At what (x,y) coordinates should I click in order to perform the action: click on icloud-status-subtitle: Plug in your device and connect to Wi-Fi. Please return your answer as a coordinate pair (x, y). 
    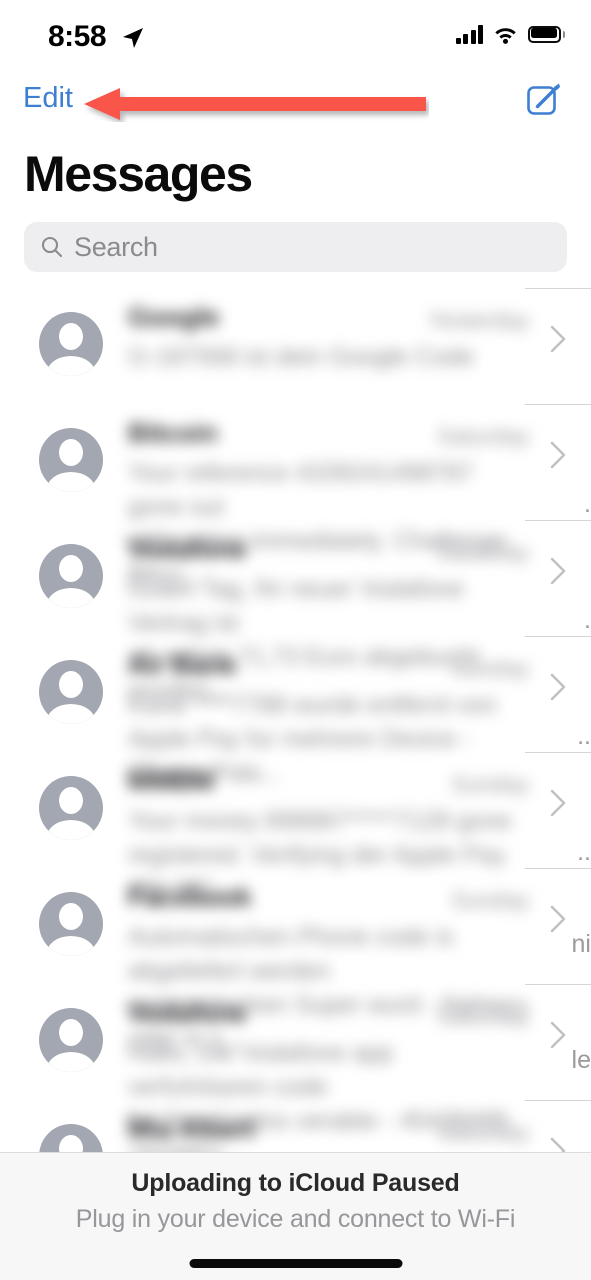
    Looking at the image, I should click on (295, 1219).